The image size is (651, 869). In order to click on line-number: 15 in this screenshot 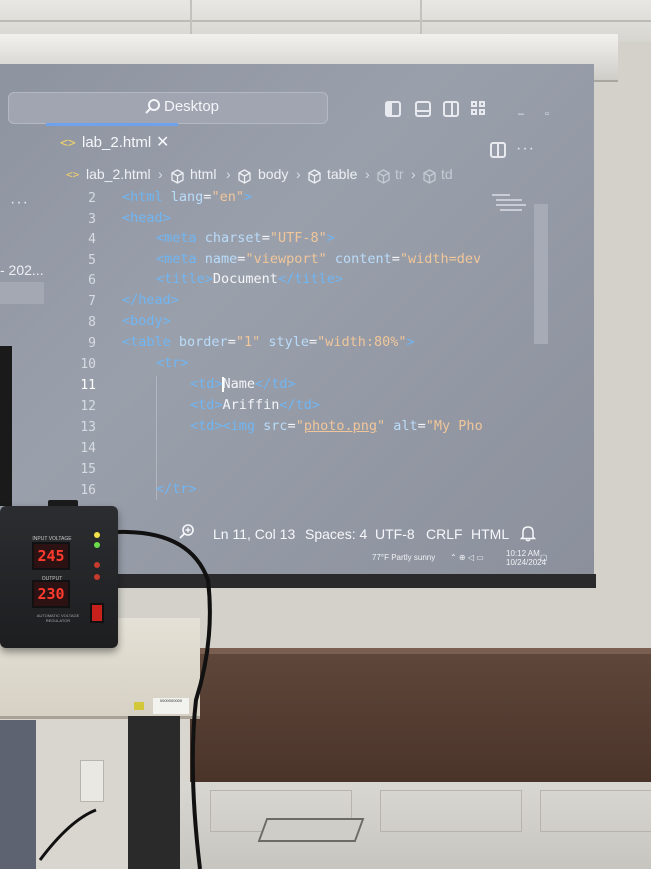, I will do `click(88, 469)`.